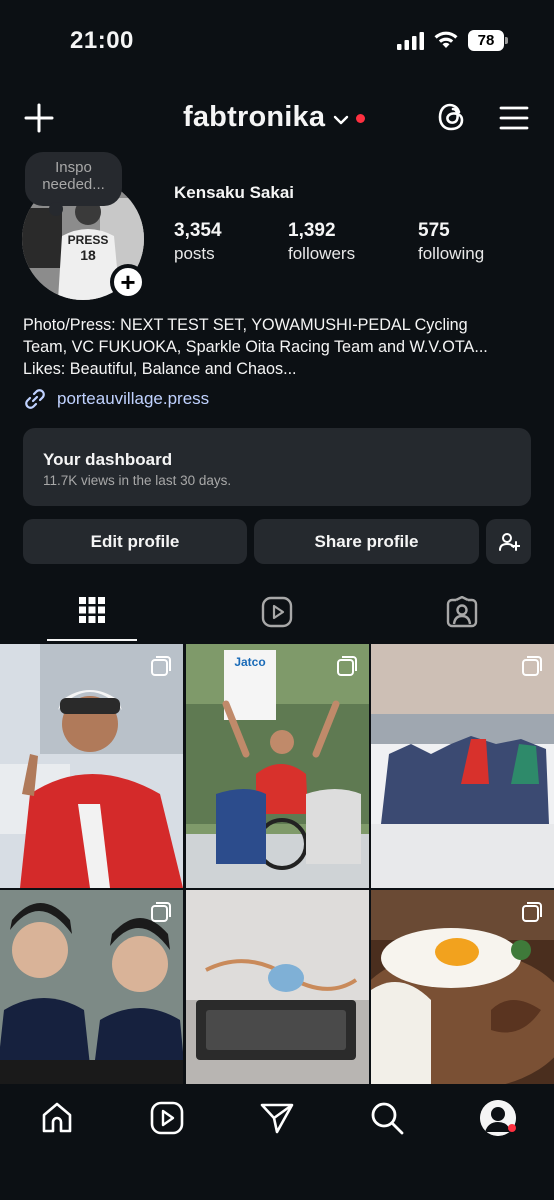  I want to click on svg-text: PRESS, so click(88, 240).